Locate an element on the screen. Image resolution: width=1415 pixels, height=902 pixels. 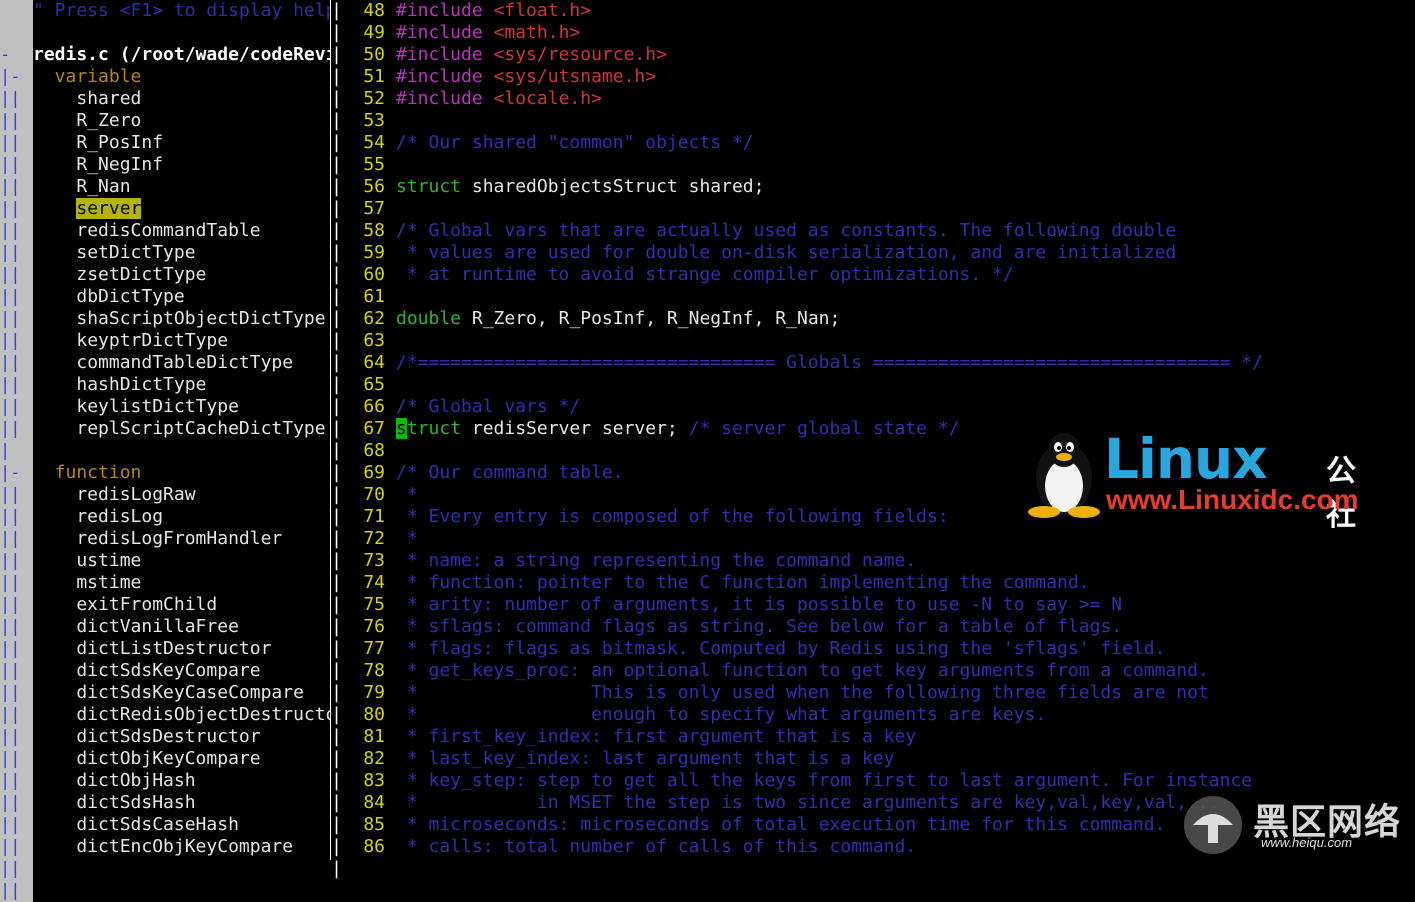
tagbar-item: dictSdsKeyCompare is located at coordinates (181, 671).